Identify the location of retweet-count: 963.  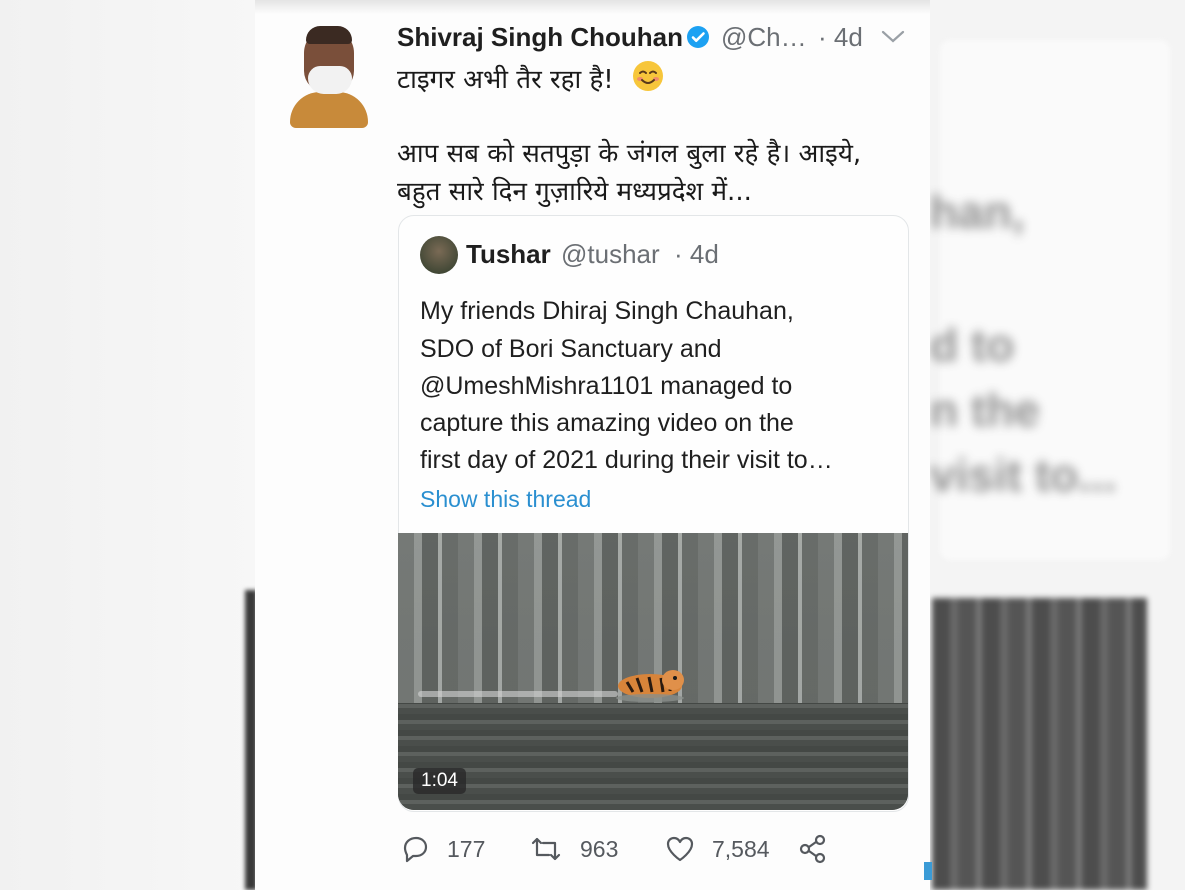
(599, 849).